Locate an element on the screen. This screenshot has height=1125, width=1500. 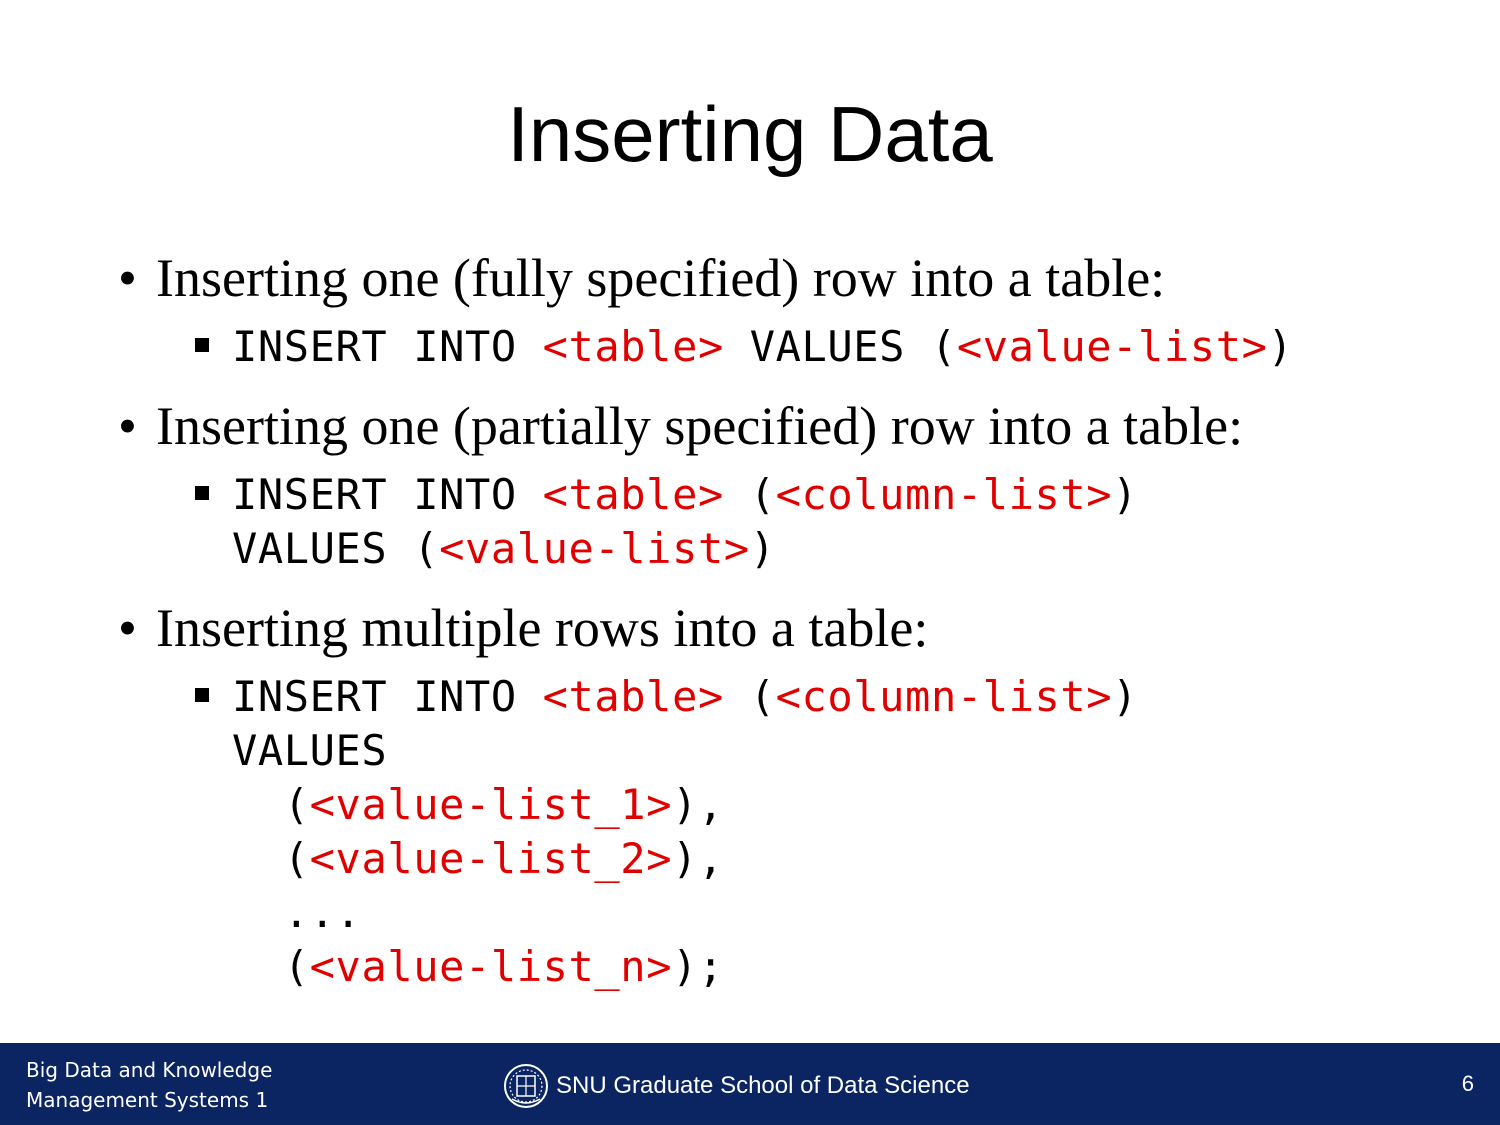
code-placeholder: <value-list_1> is located at coordinates (491, 804).